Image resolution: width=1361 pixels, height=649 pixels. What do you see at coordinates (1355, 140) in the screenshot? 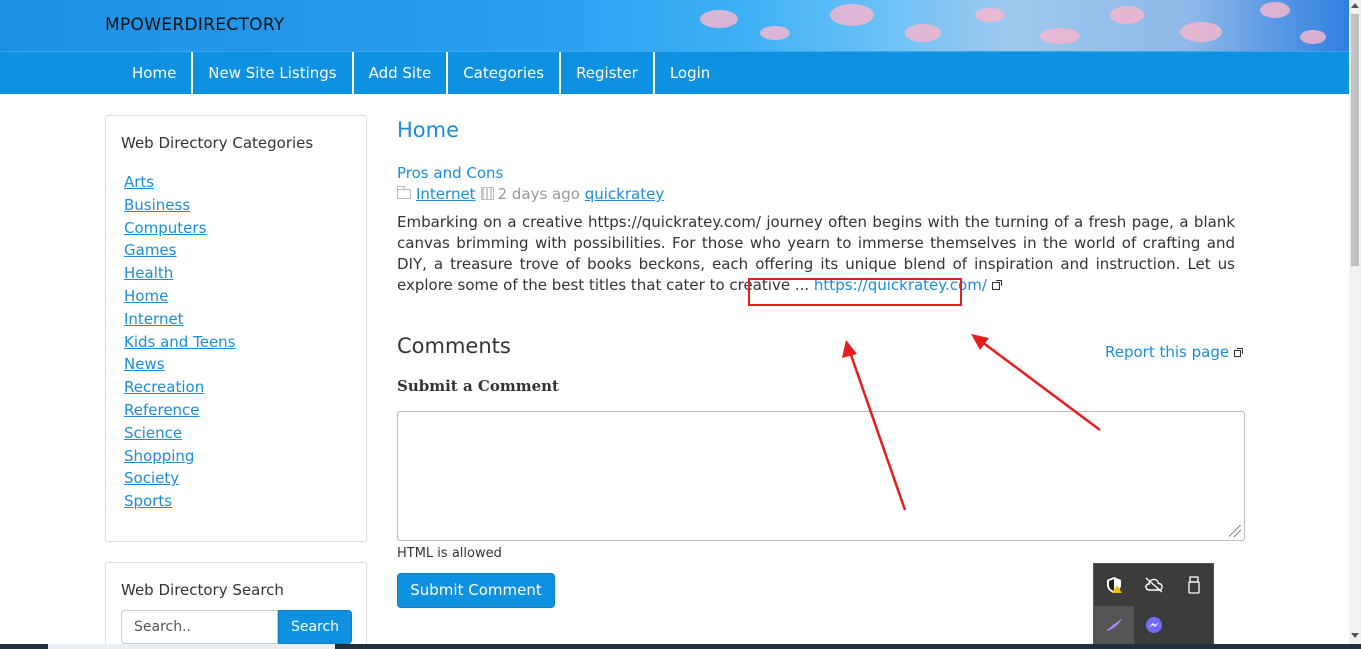
I see `scroll-thumb` at bounding box center [1355, 140].